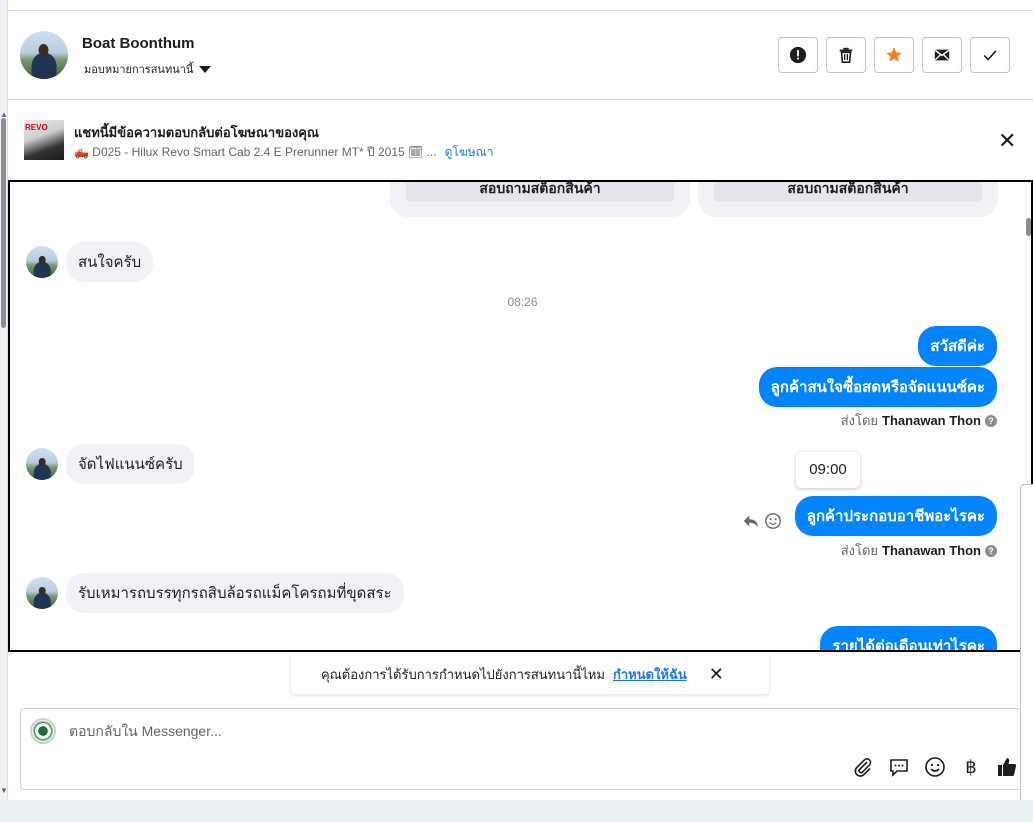 The height and width of the screenshot is (822, 1033). What do you see at coordinates (139, 70) in the screenshot?
I see `assign-label: มอบหมายการสนทนานี้` at bounding box center [139, 70].